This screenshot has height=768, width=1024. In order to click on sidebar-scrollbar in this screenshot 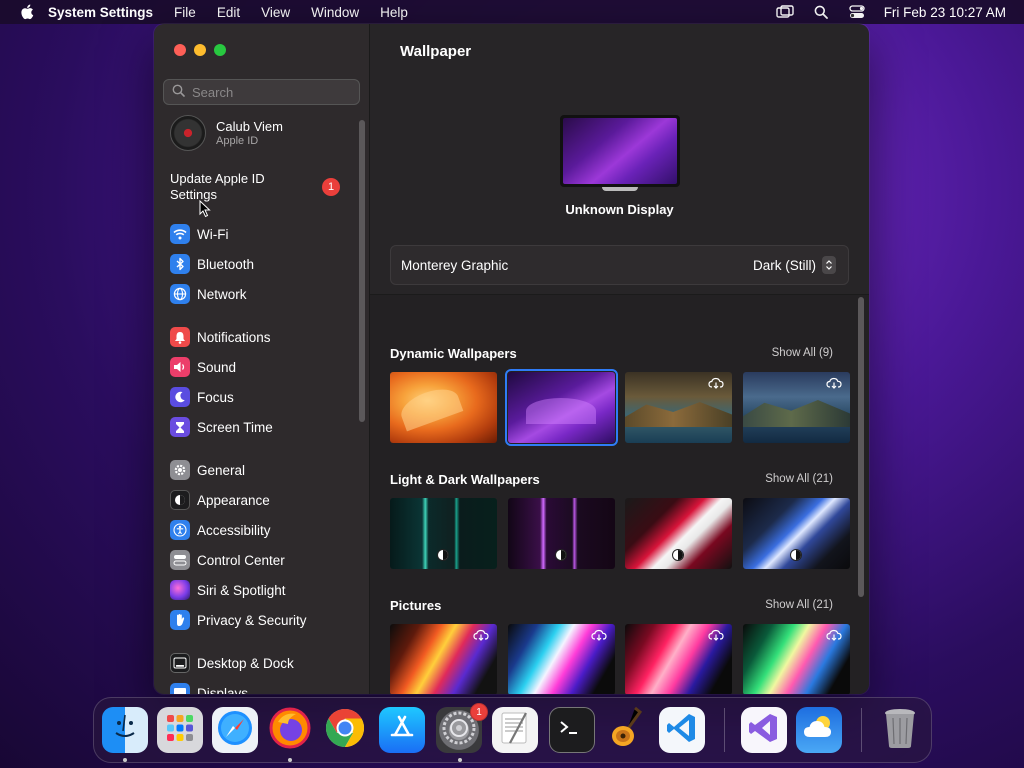, I will do `click(362, 271)`.